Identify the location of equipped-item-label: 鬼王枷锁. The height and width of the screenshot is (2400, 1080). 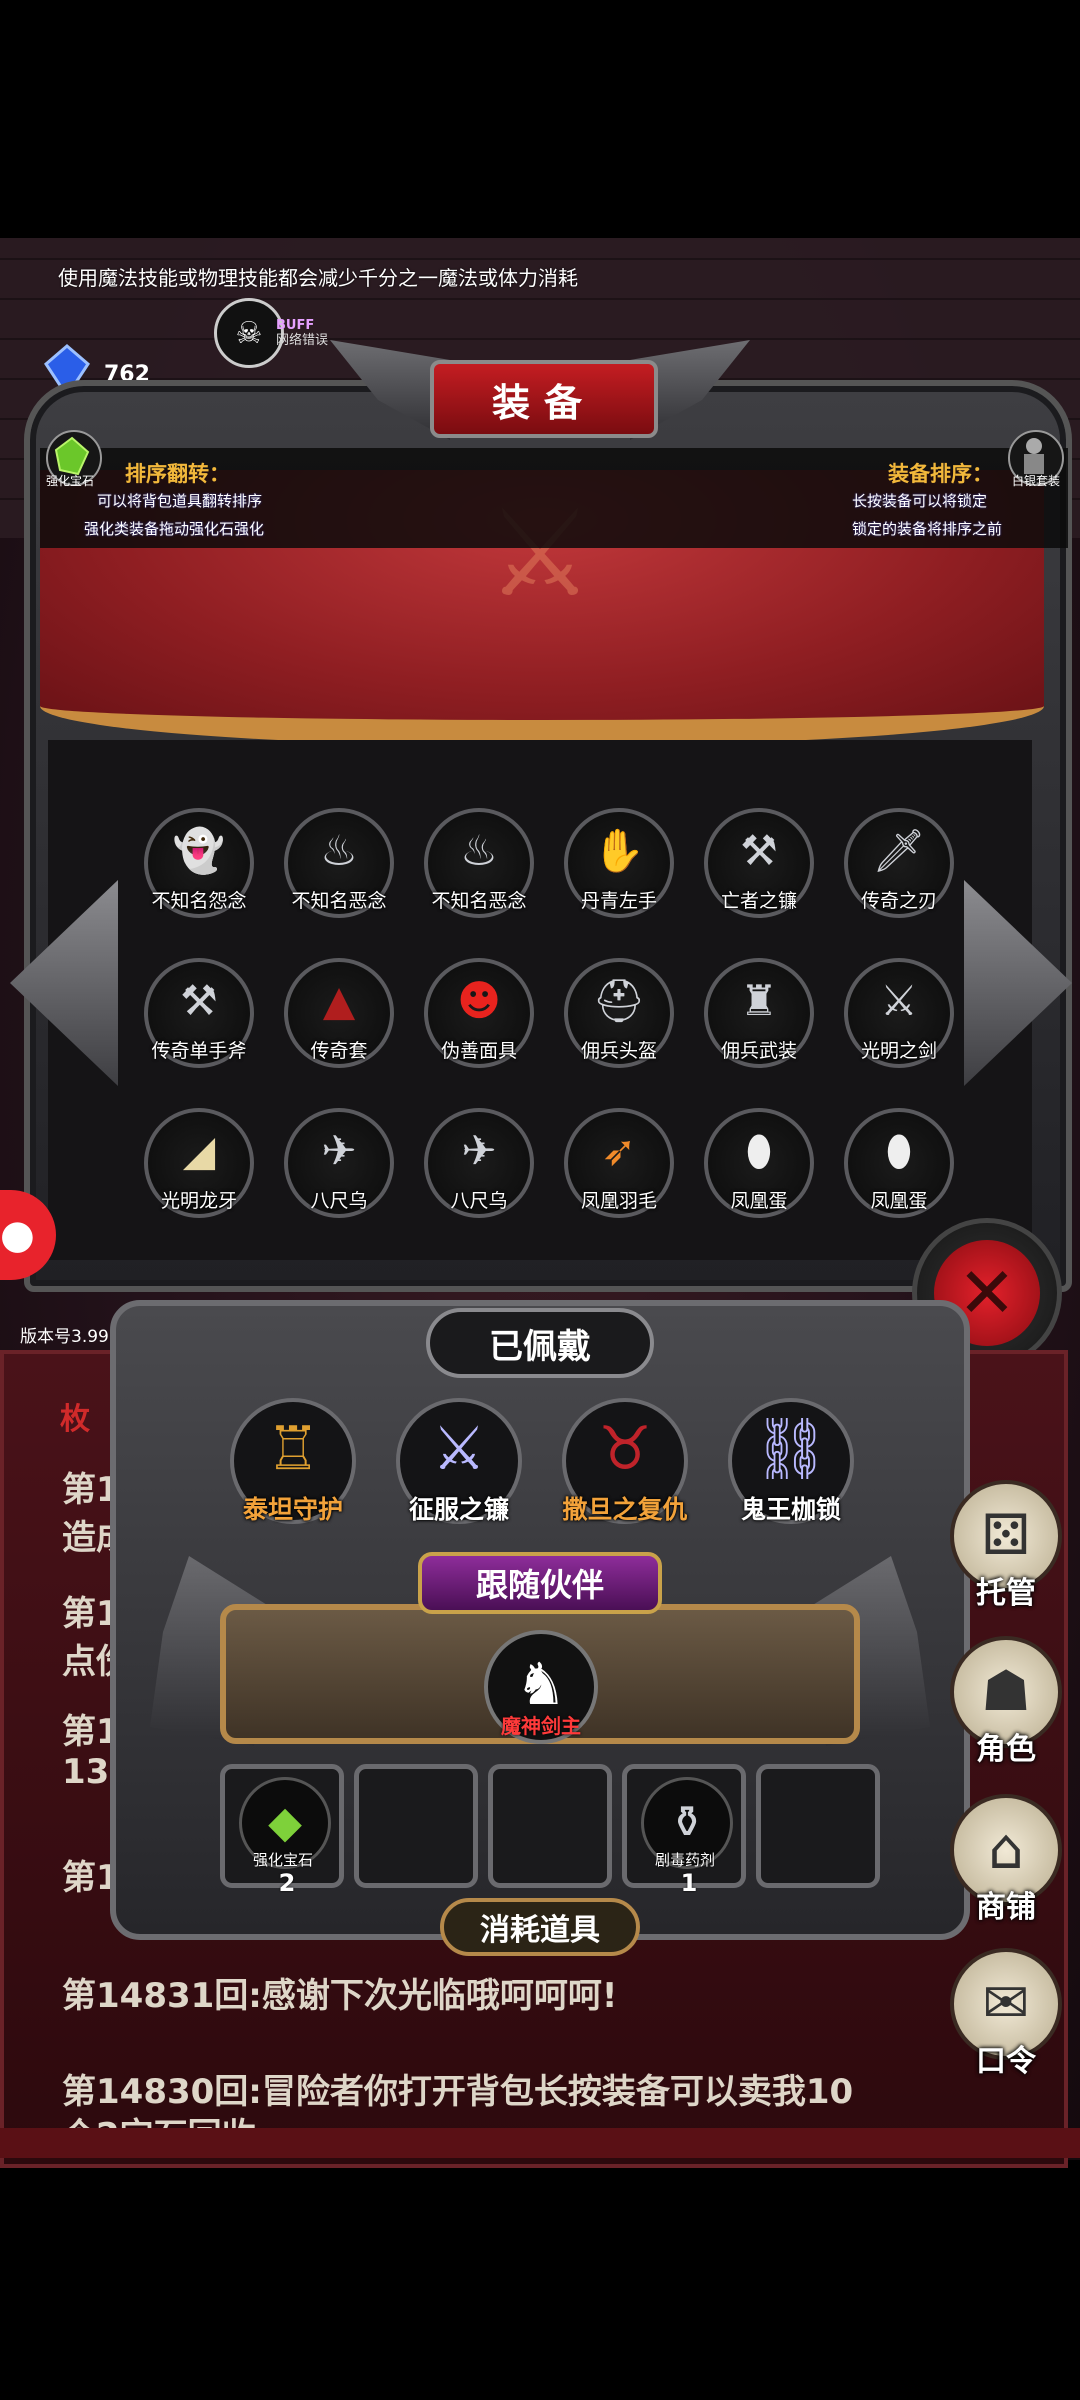
(790, 1509).